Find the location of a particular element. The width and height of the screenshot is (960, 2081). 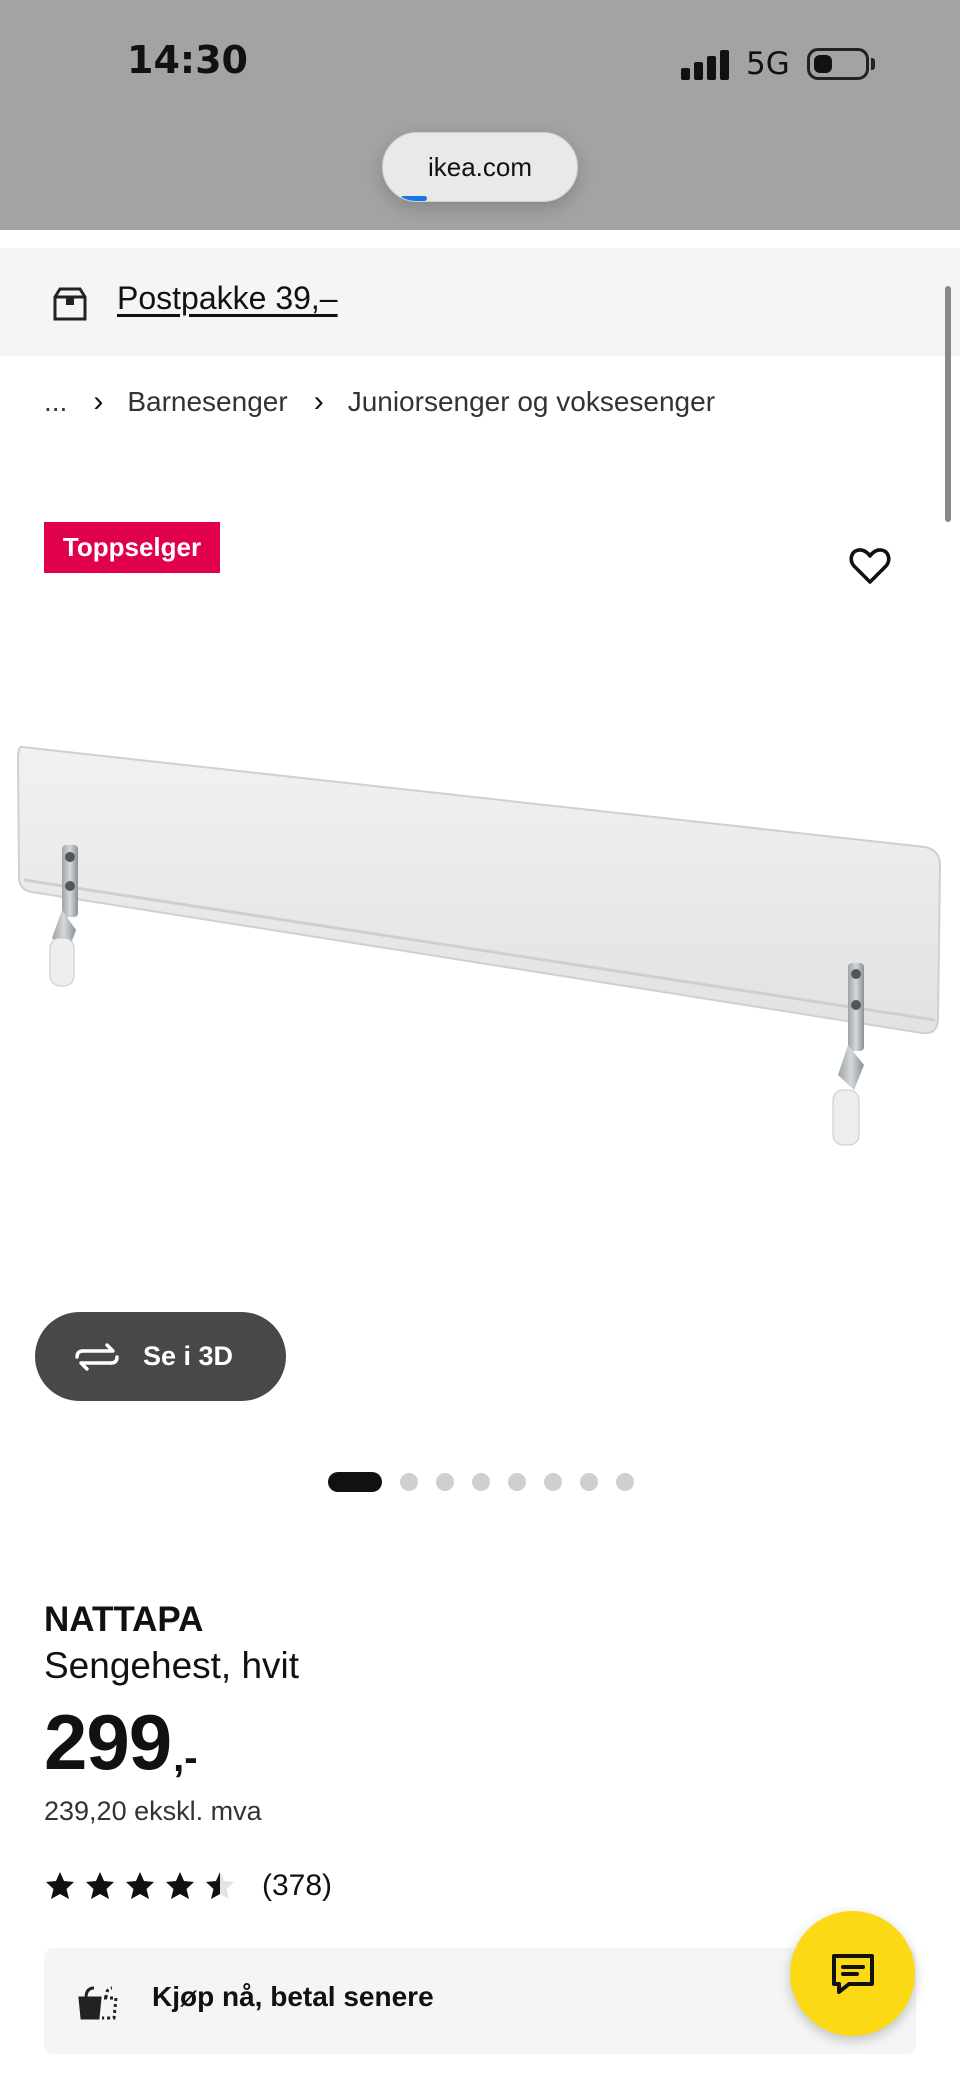

gallery-pagination is located at coordinates (490, 1482).